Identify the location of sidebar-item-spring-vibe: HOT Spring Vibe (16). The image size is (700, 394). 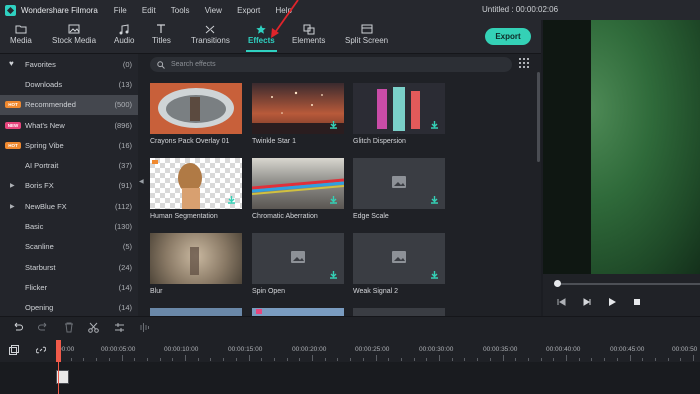
(69, 145).